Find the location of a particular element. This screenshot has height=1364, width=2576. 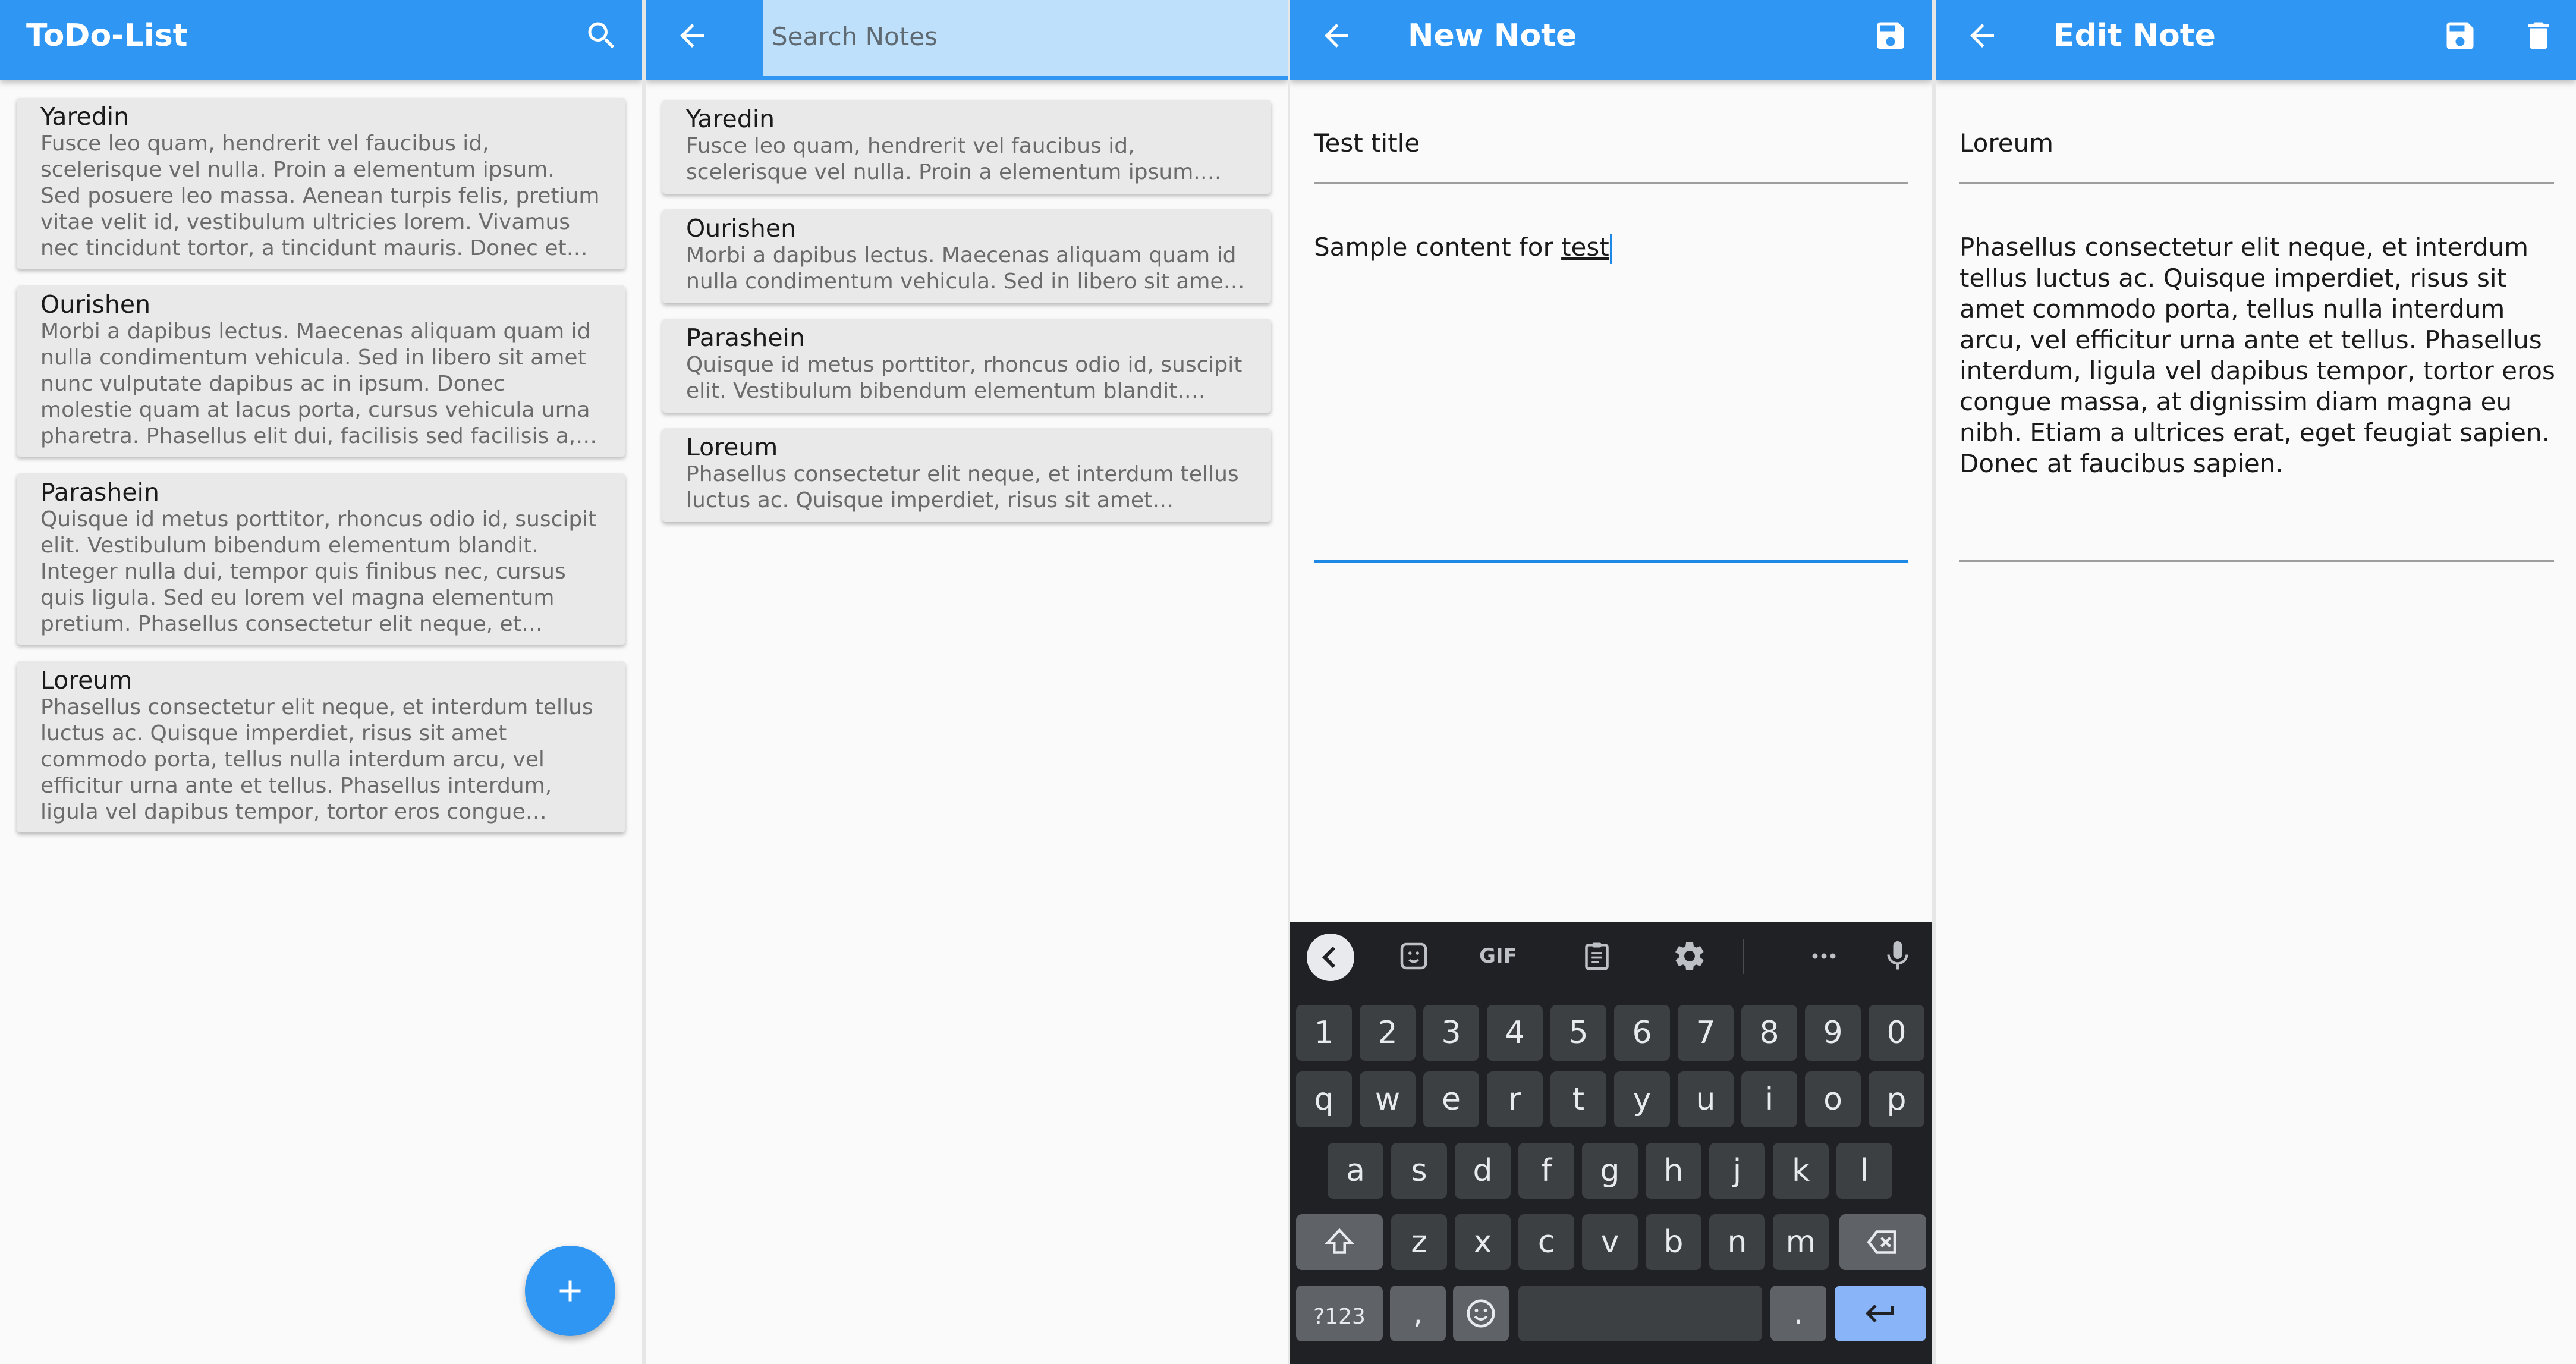

backspace-icon is located at coordinates (1881, 1242).